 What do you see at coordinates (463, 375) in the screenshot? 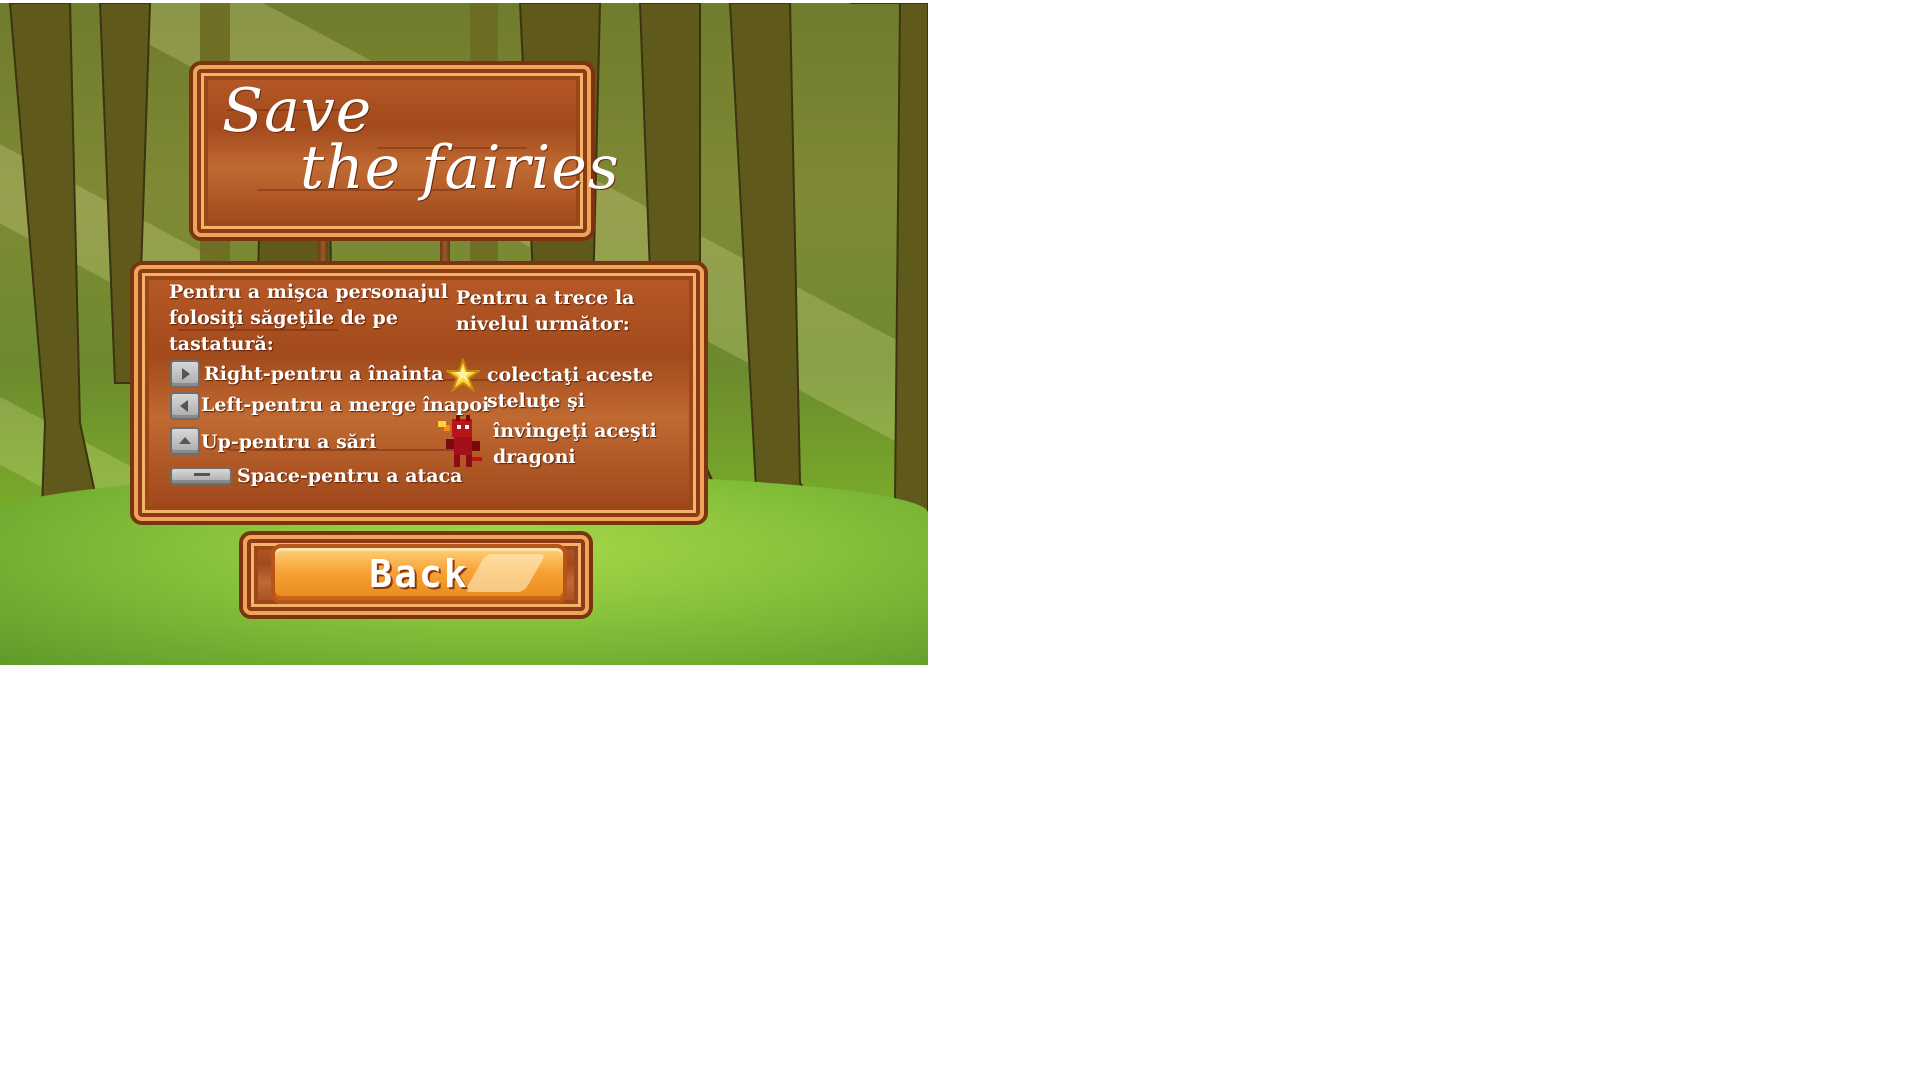
I see `star-icon` at bounding box center [463, 375].